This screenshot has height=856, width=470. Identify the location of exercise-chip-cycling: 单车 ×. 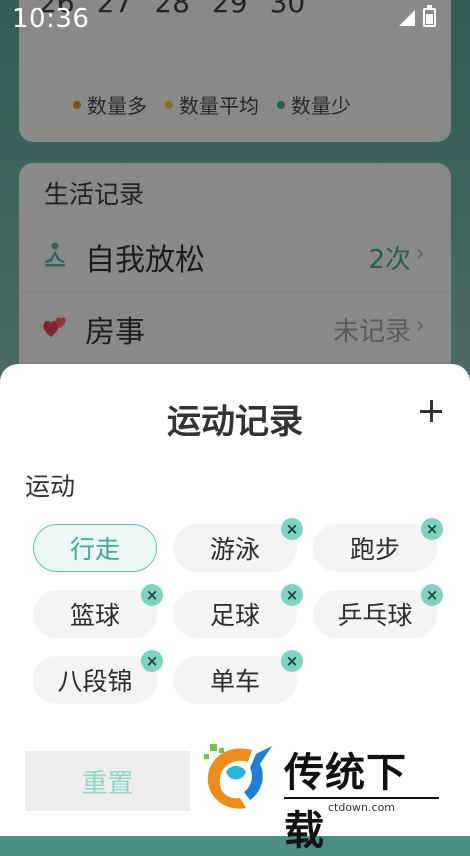
(238, 677).